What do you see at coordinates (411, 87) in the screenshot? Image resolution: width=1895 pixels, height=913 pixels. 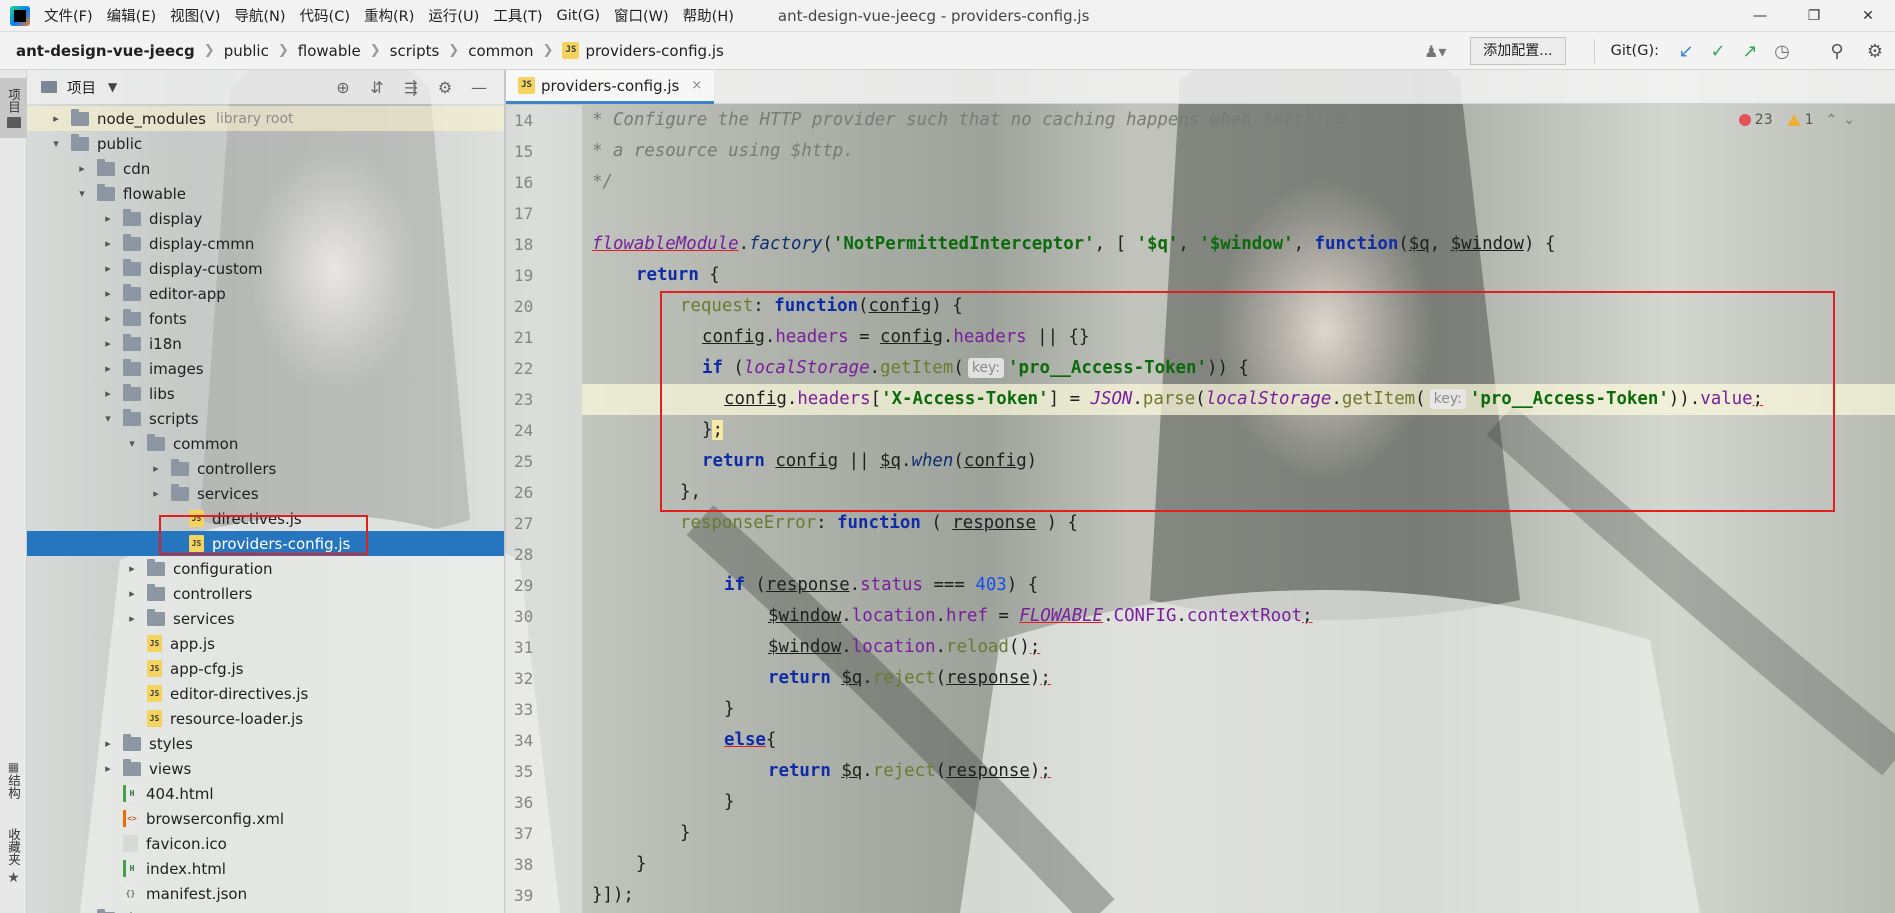 I see `collapse-all-icon: ⇶` at bounding box center [411, 87].